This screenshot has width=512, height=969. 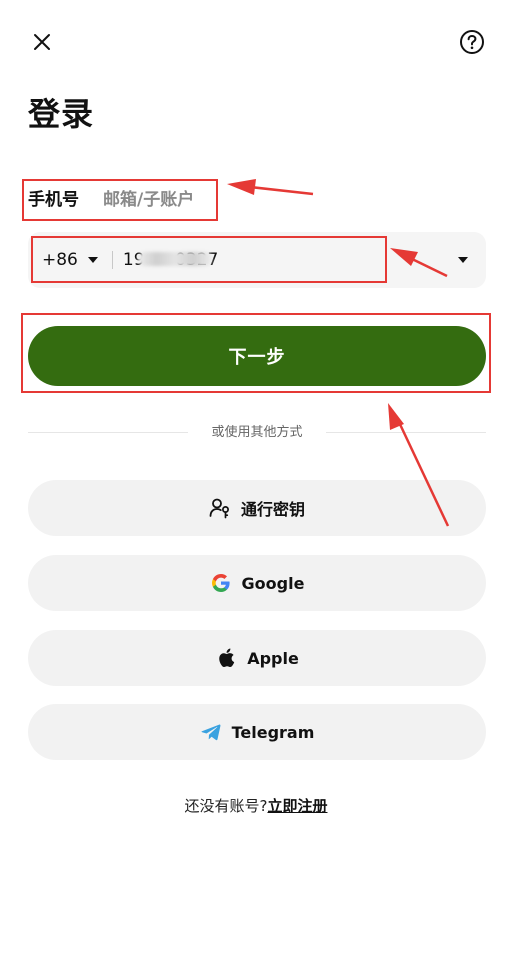 What do you see at coordinates (406, 432) in the screenshot?
I see `divider-right` at bounding box center [406, 432].